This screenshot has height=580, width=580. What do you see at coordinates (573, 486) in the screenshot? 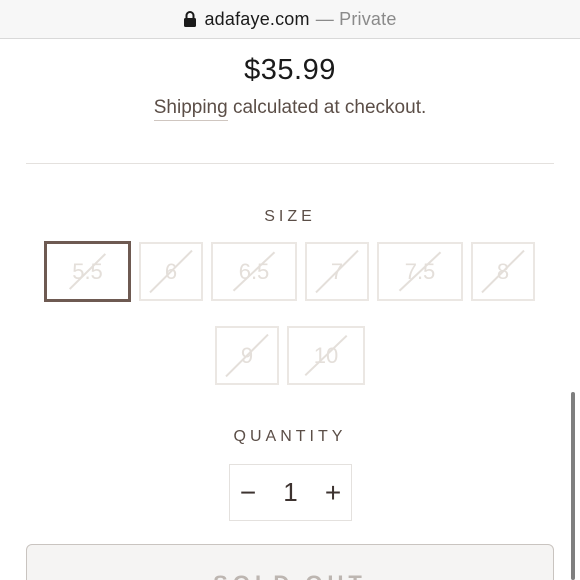
I see `scrollbar` at bounding box center [573, 486].